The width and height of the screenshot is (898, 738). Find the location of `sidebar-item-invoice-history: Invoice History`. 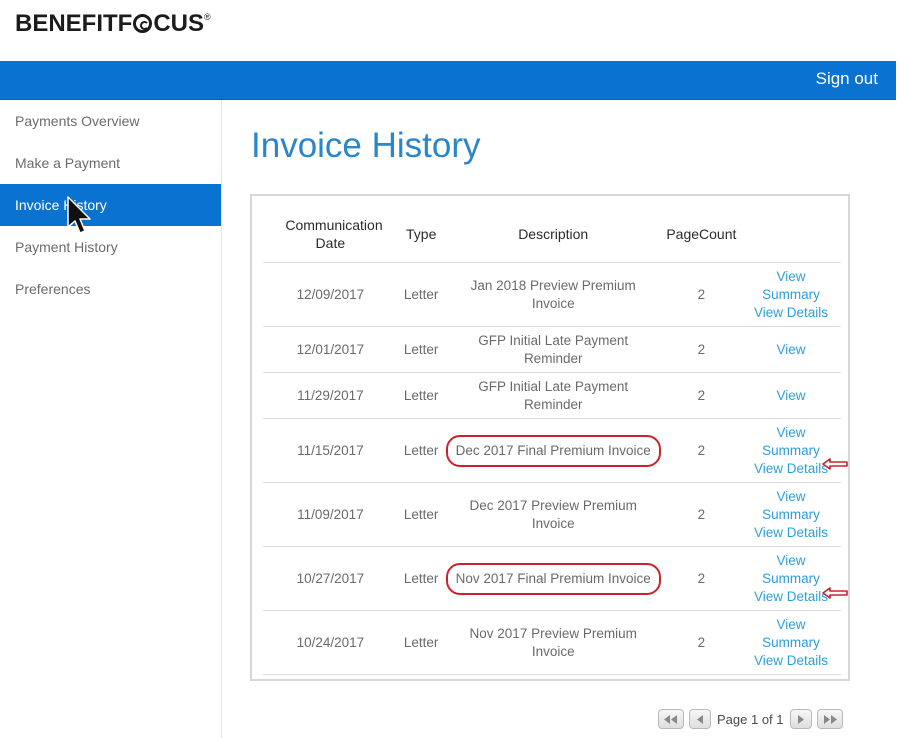

sidebar-item-invoice-history: Invoice History is located at coordinates (110, 205).